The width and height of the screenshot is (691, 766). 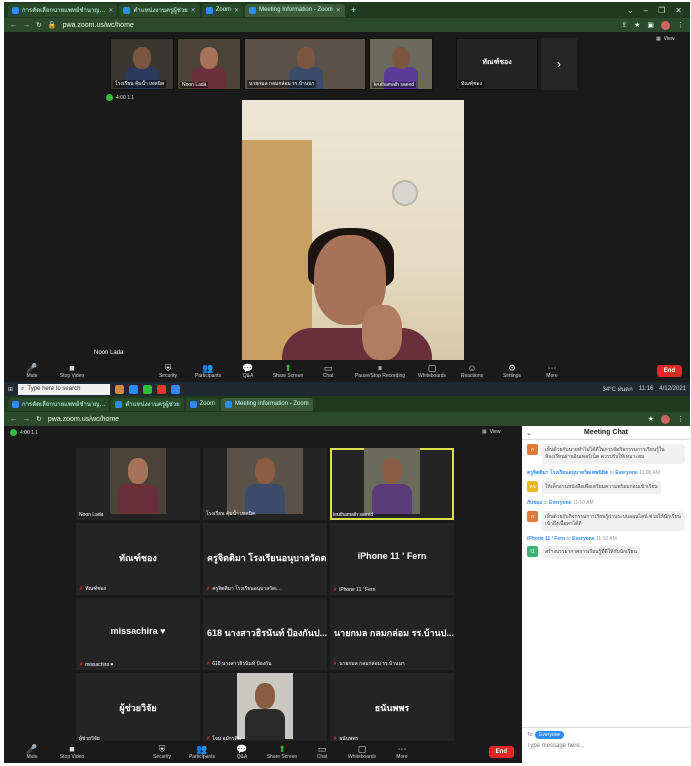 What do you see at coordinates (138, 559) in the screenshot?
I see `participant-tile: ทัณฑ์ชอง ✗ ทัณฑ์ชอง` at bounding box center [138, 559].